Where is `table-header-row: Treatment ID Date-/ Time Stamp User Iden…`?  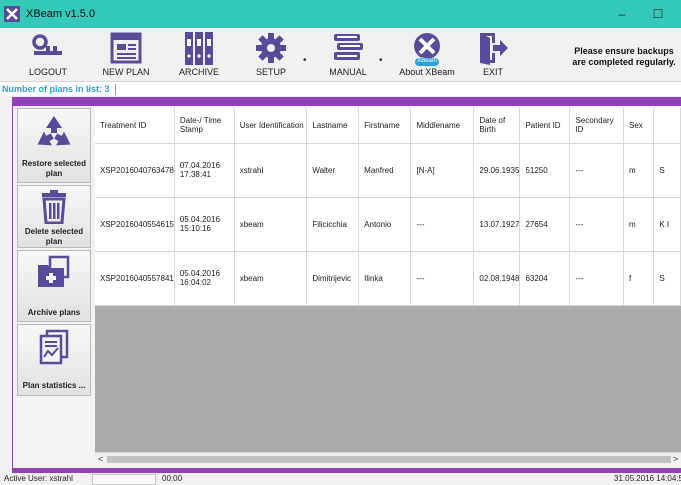 table-header-row: Treatment ID Date-/ Time Stamp User Iden… is located at coordinates (388, 126).